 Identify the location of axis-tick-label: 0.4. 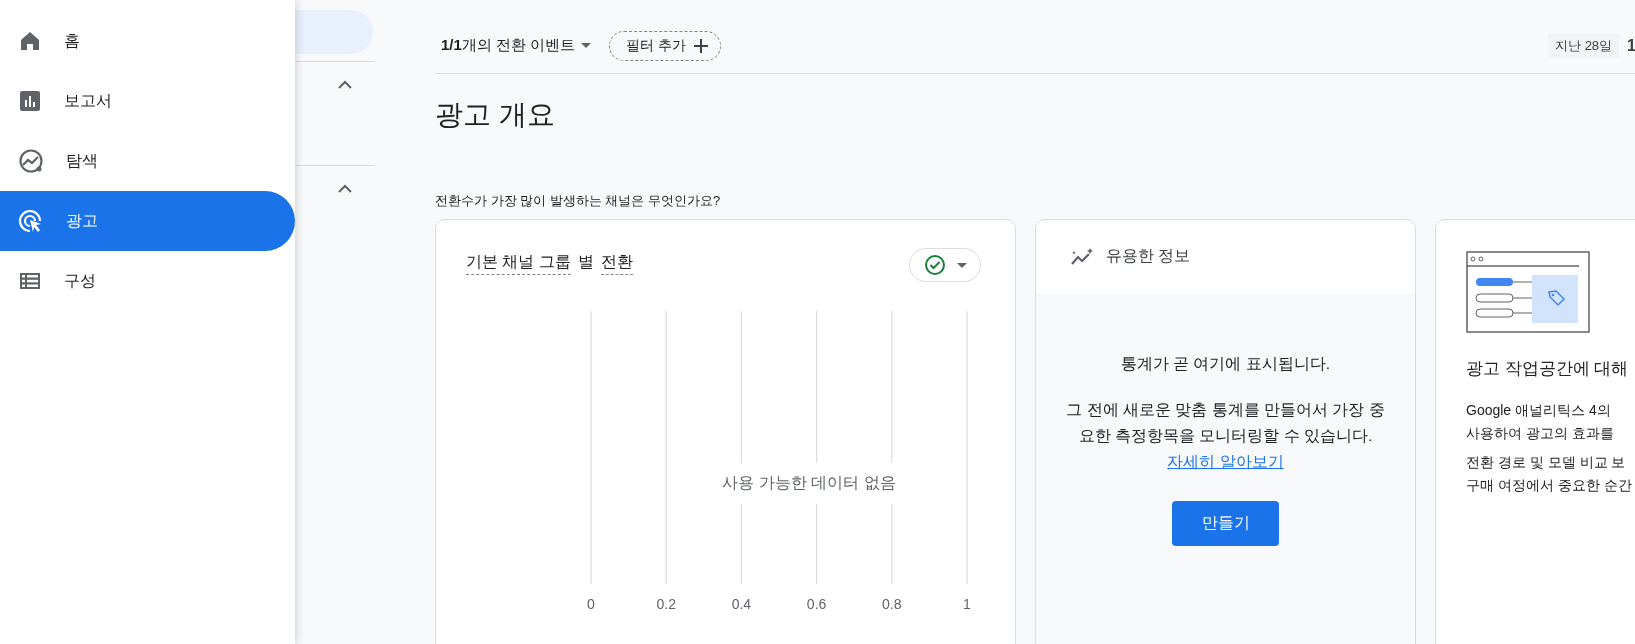
(741, 604).